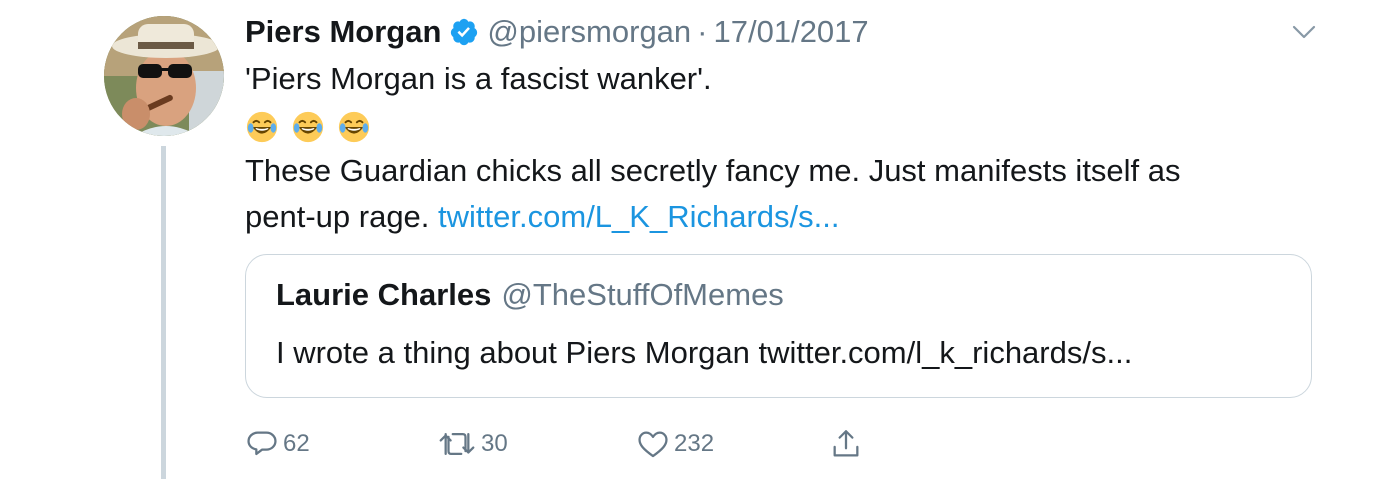 The height and width of the screenshot is (479, 1400). Describe the element at coordinates (262, 443) in the screenshot. I see `reply-icon` at that location.